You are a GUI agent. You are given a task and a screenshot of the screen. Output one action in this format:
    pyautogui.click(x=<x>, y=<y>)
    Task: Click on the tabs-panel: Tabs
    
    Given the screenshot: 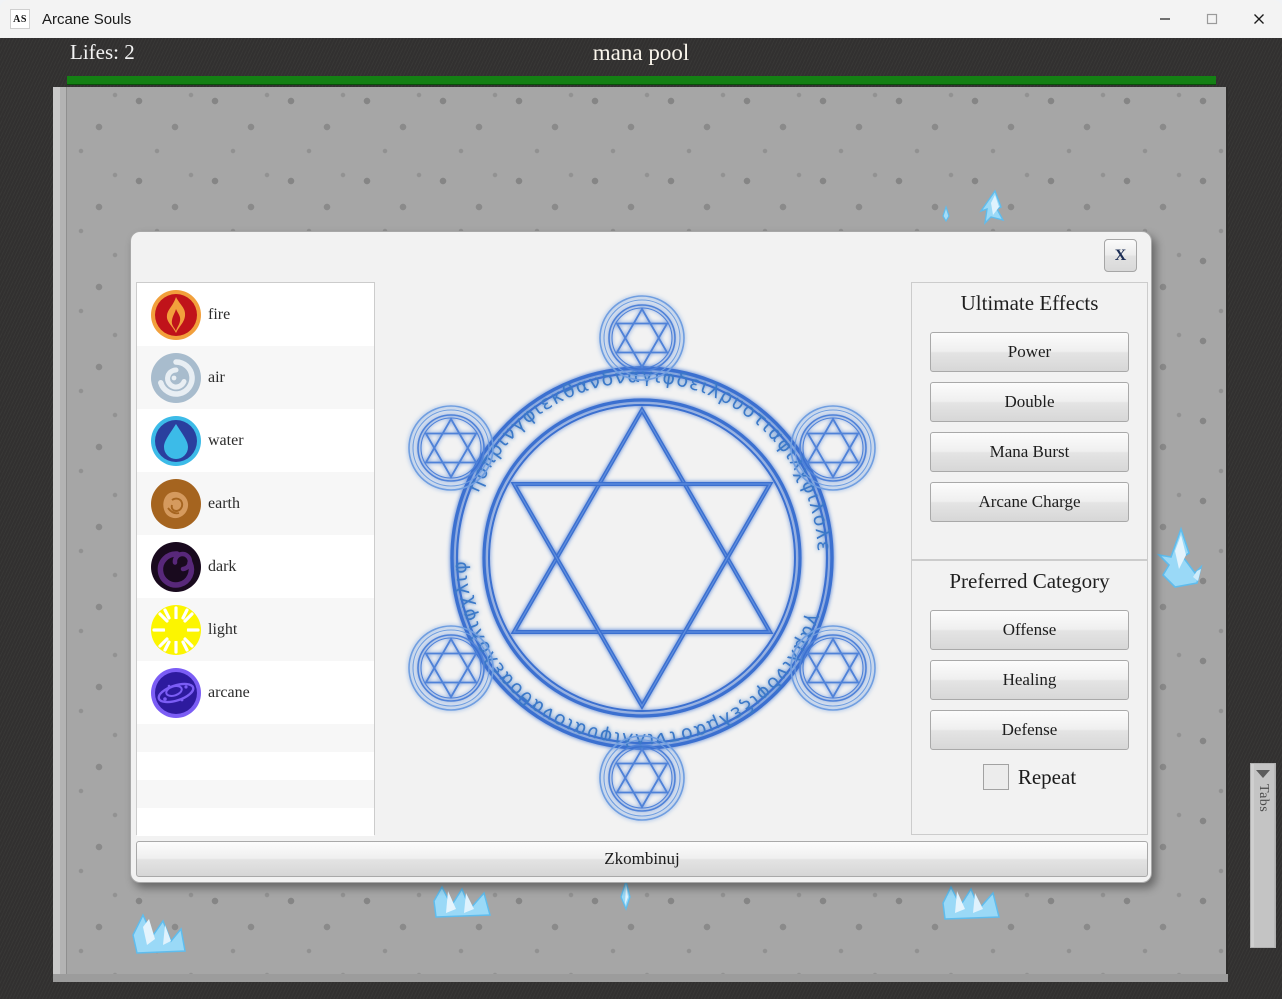 What is the action you would take?
    pyautogui.click(x=1263, y=855)
    